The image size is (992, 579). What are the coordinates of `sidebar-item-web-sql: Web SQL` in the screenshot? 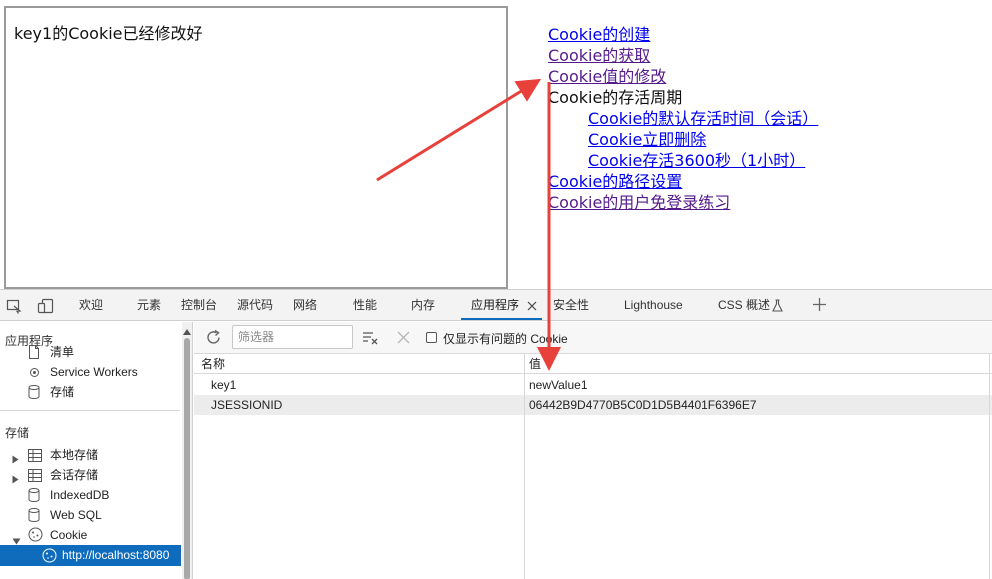 It's located at (103, 515).